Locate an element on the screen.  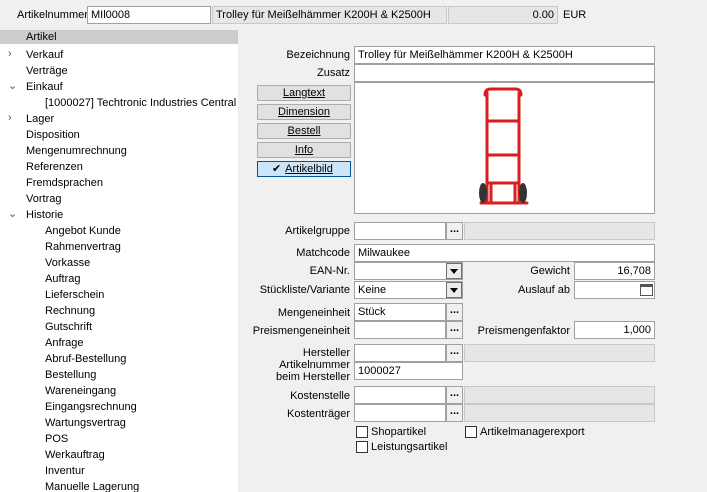
tree-item-label: Eingangsrechnung is located at coordinates (91, 407).